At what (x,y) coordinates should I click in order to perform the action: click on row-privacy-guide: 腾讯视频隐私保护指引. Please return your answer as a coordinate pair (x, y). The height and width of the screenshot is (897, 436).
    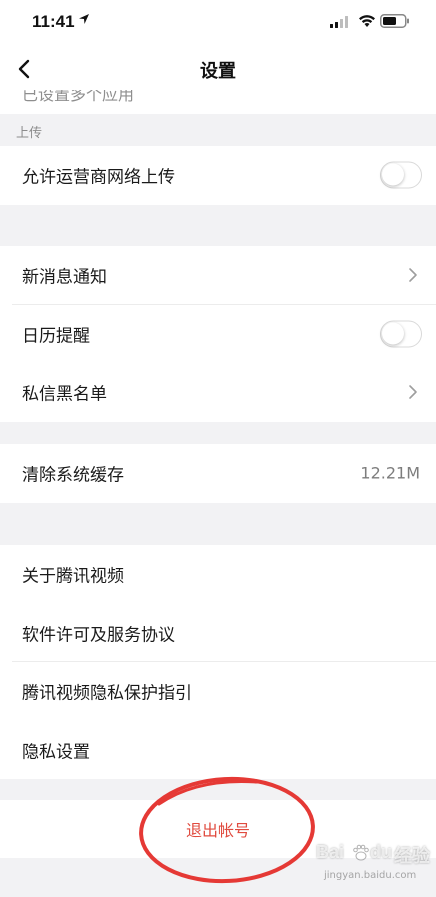
    Looking at the image, I should click on (218, 691).